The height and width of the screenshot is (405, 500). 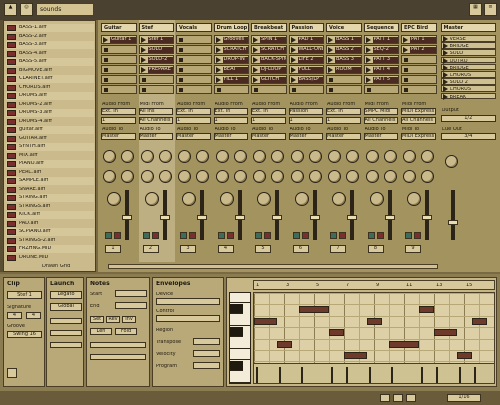 I want to click on list-item: CHORDS.aiff, so click(x=50, y=88).